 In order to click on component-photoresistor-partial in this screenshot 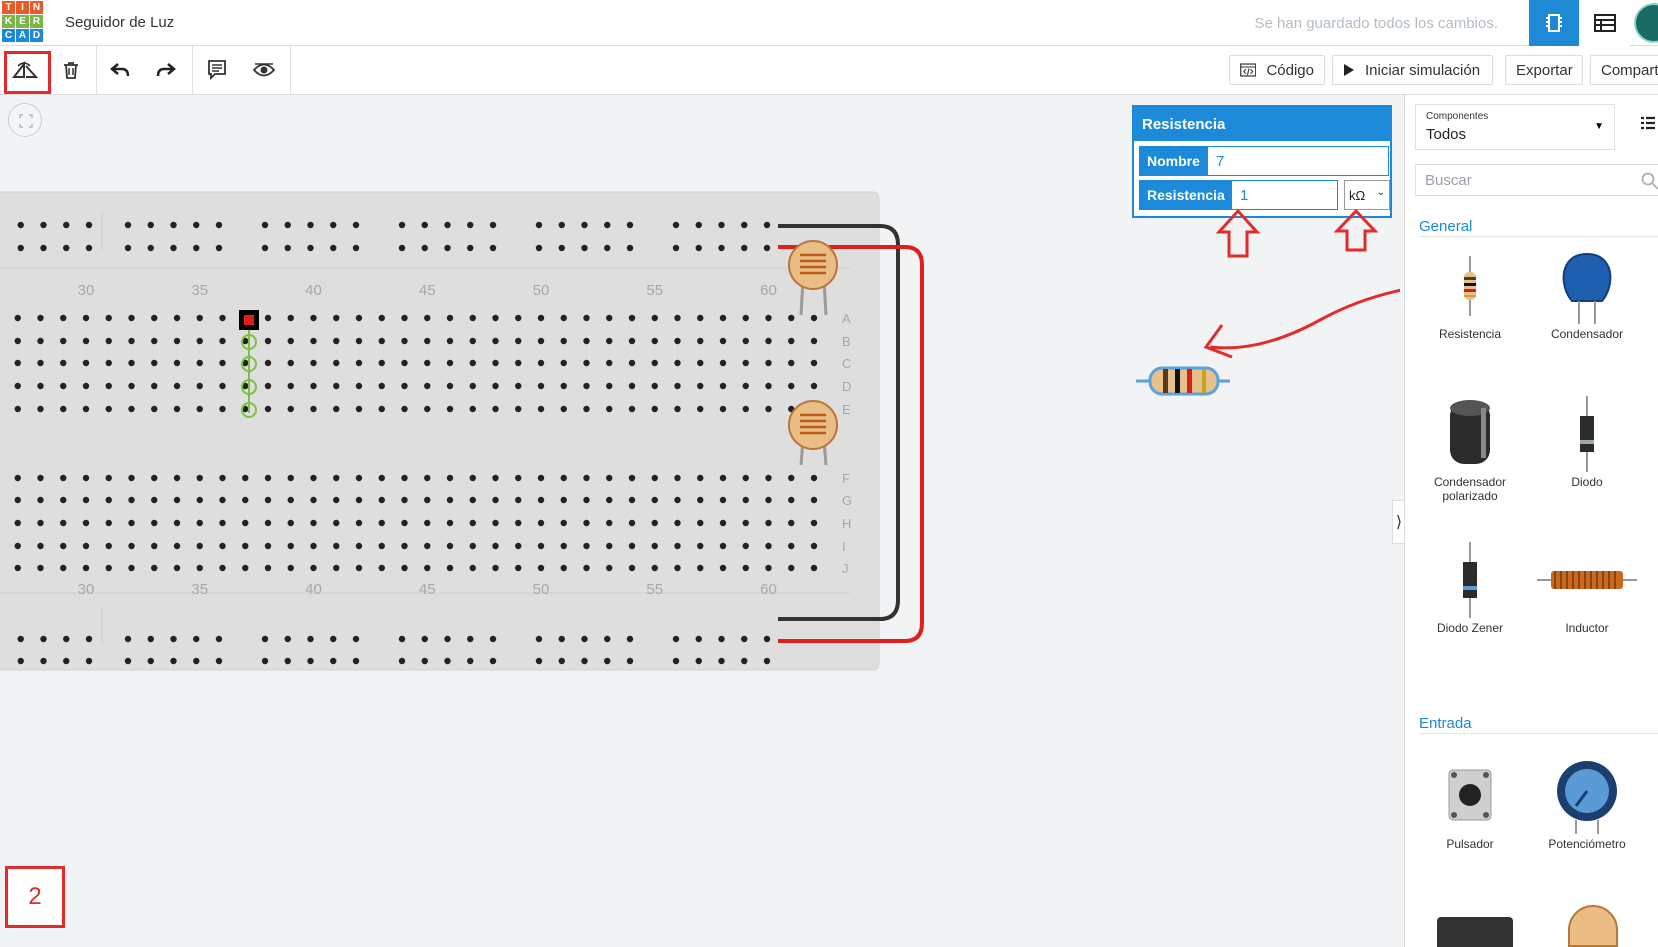, I will do `click(1593, 926)`.